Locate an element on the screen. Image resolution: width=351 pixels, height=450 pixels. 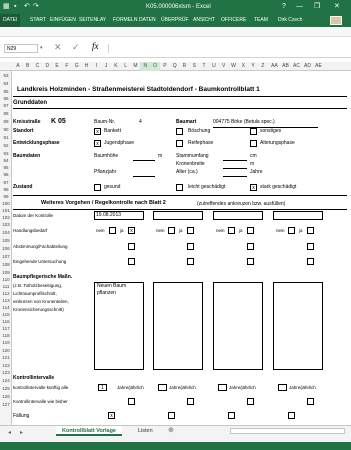
row-header: 113 is located at coordinates (6, 300).